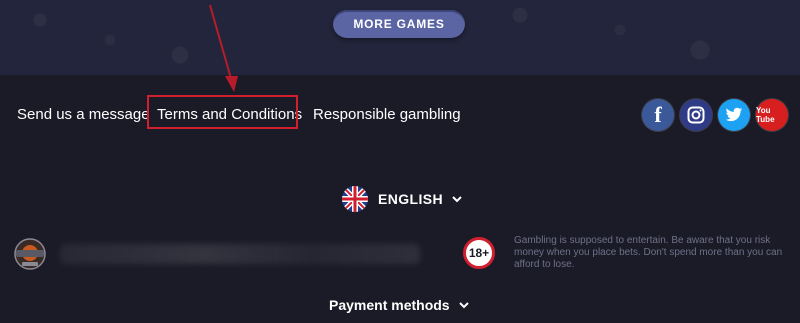 This screenshot has height=323, width=800. I want to click on language-selector: ENGLISH, so click(402, 199).